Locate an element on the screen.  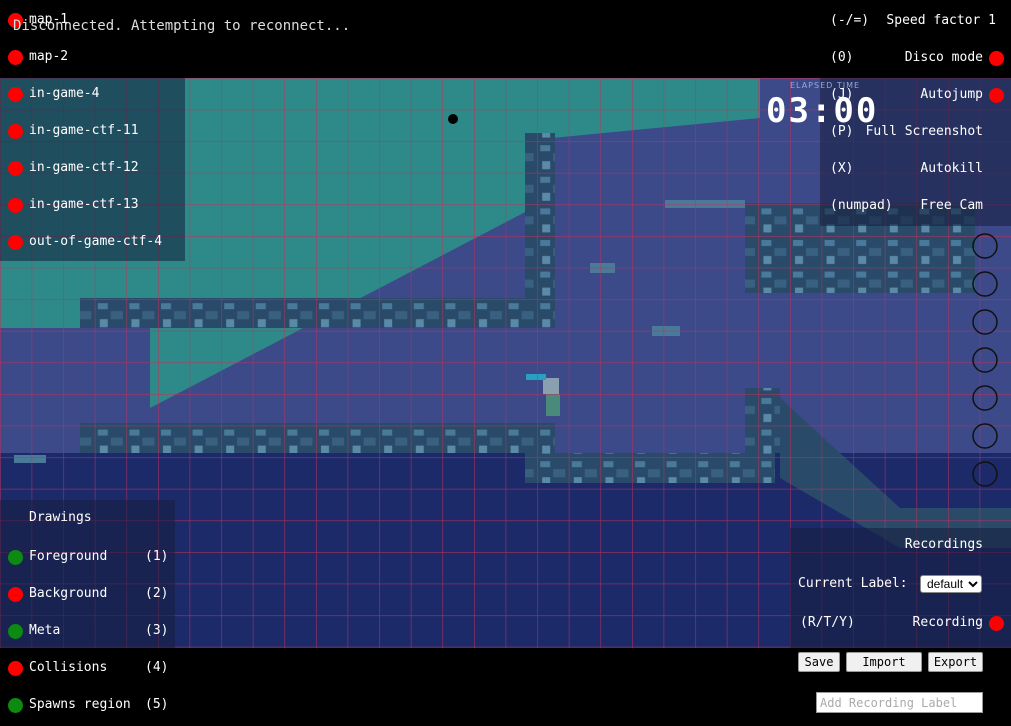
shortcut-key: (P) is located at coordinates (842, 131).